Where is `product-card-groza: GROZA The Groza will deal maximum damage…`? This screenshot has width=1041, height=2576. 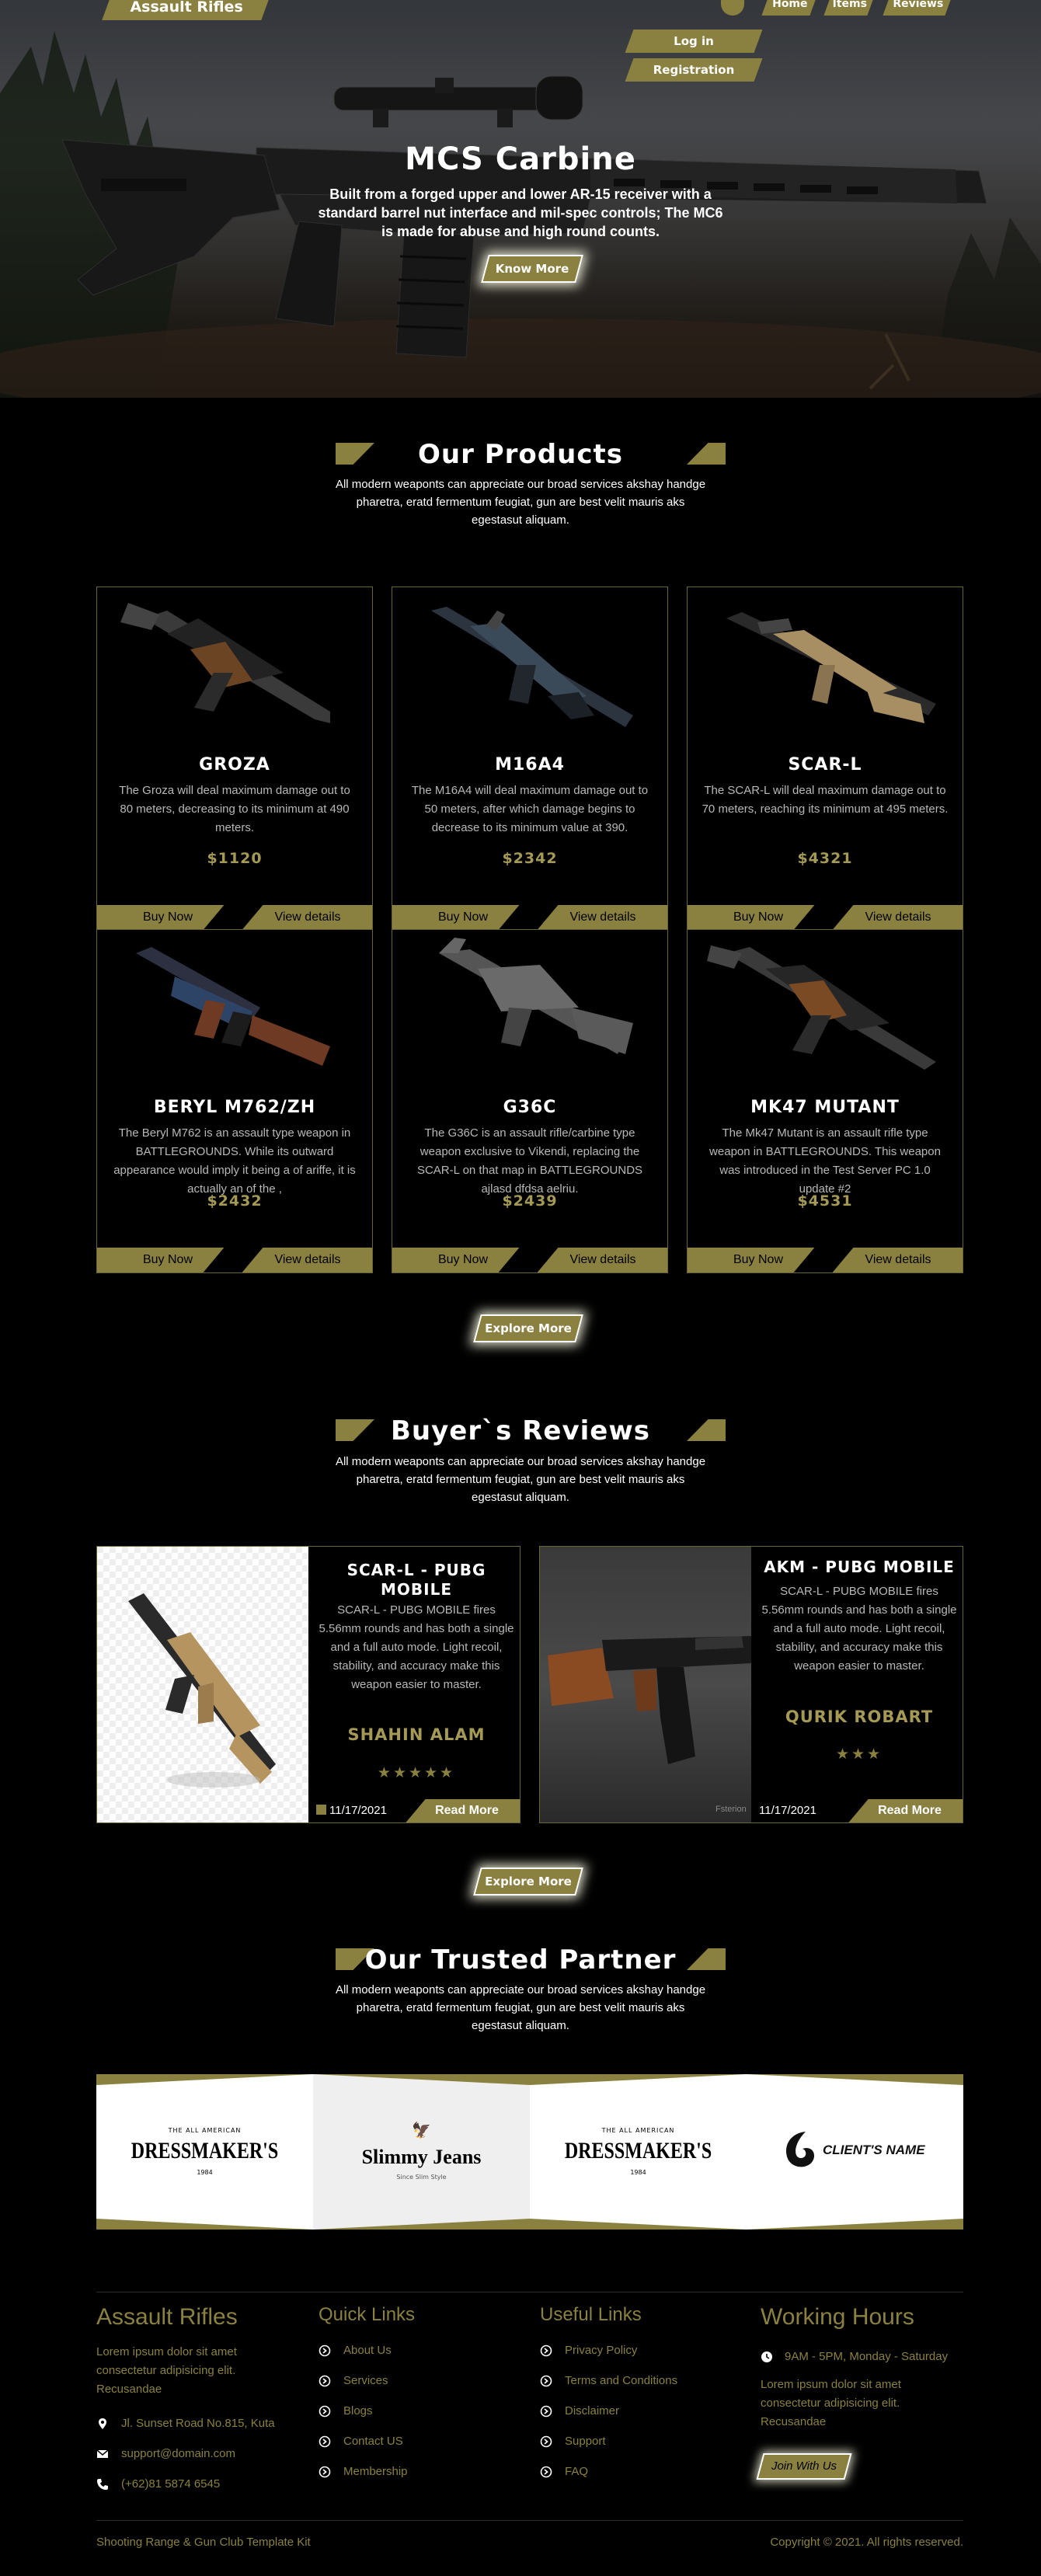 product-card-groza: GROZA The Groza will deal maximum damage… is located at coordinates (235, 759).